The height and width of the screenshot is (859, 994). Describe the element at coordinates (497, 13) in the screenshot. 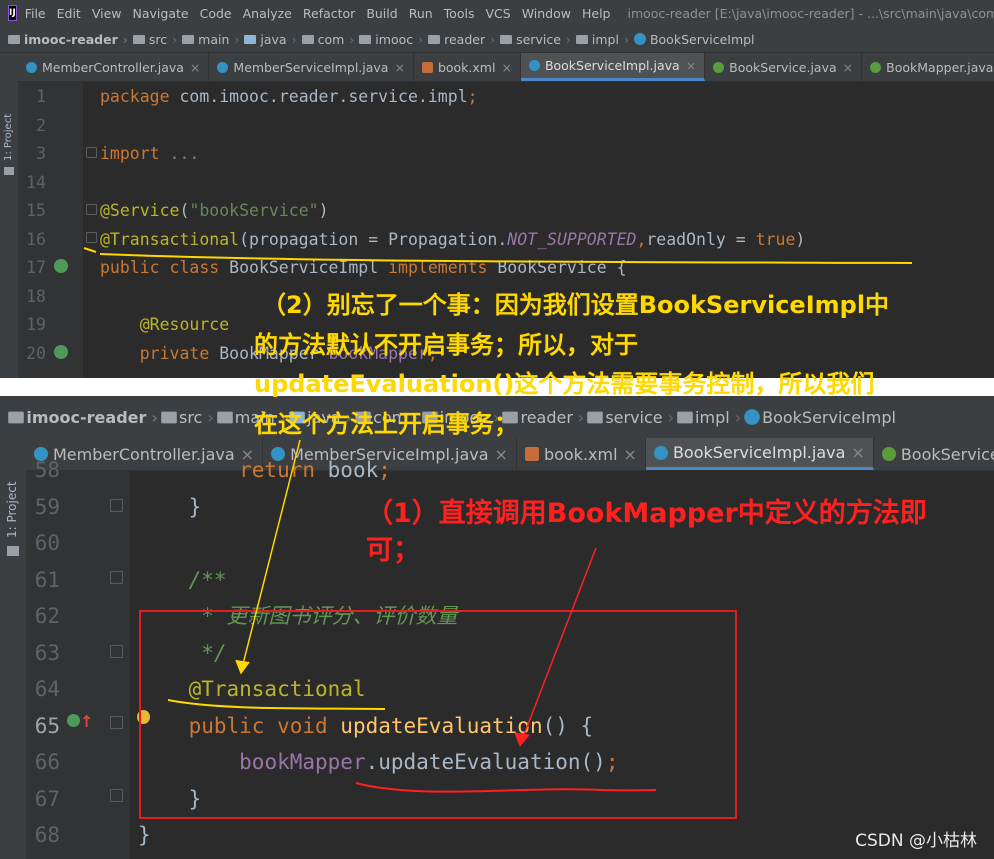

I see `menu-item-vcs: VCS` at that location.